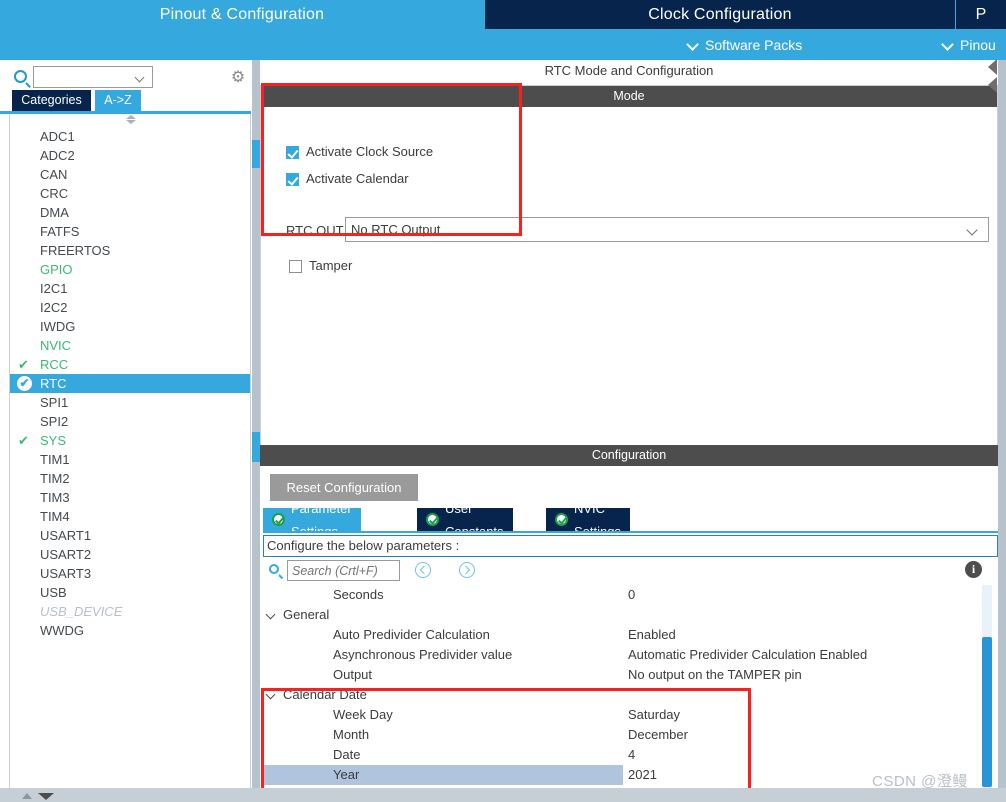  I want to click on table-row: Auto Predivider Calculation Enabled, so click(630, 635).